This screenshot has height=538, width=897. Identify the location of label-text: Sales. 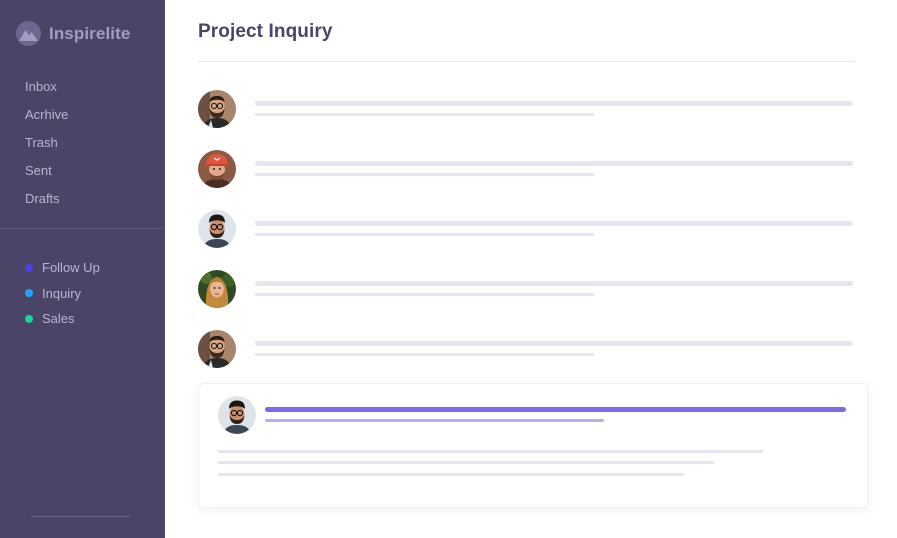
(58, 319).